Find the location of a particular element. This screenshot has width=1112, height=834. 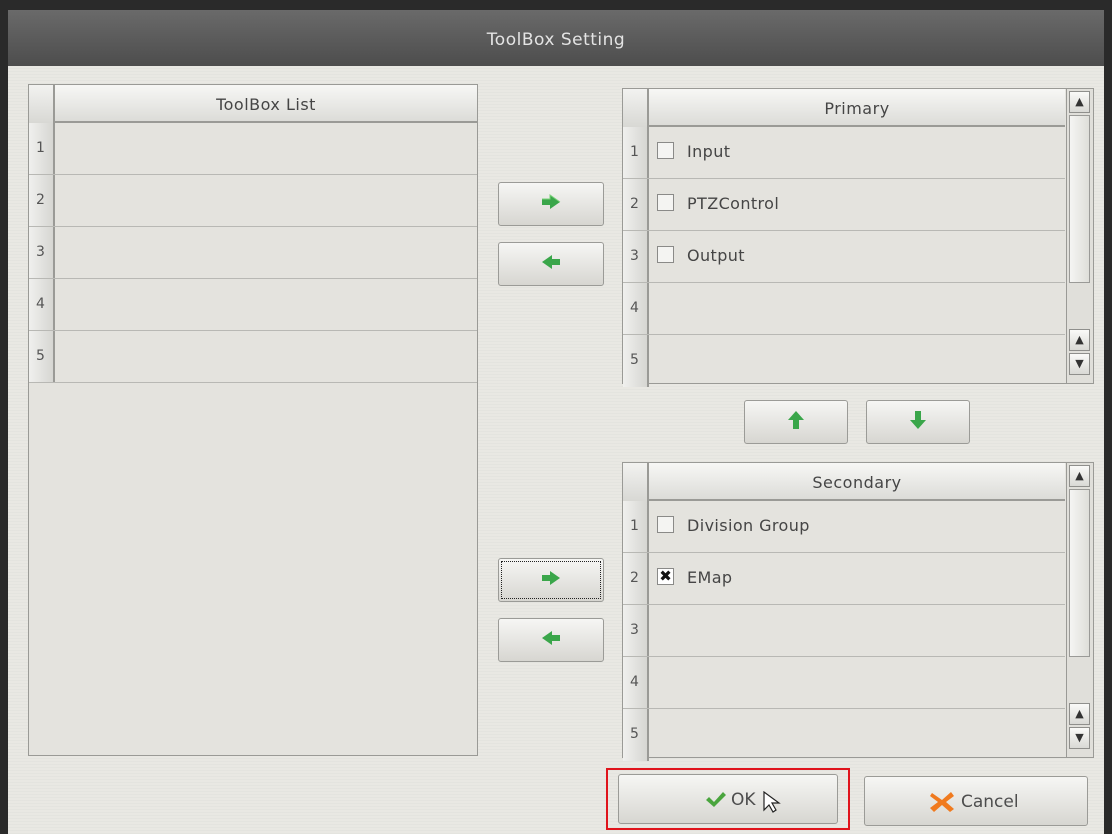

toolbox-list-row: 4 is located at coordinates (253, 305).